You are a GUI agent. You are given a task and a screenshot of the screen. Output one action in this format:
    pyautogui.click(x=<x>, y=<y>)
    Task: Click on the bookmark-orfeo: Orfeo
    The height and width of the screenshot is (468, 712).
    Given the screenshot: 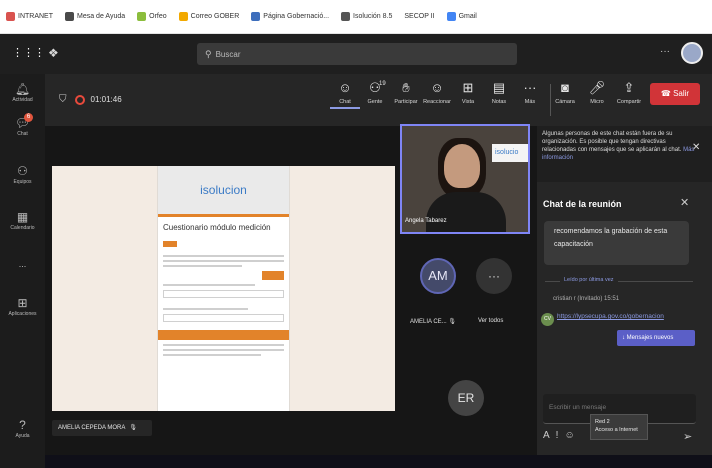 What is the action you would take?
    pyautogui.click(x=152, y=16)
    